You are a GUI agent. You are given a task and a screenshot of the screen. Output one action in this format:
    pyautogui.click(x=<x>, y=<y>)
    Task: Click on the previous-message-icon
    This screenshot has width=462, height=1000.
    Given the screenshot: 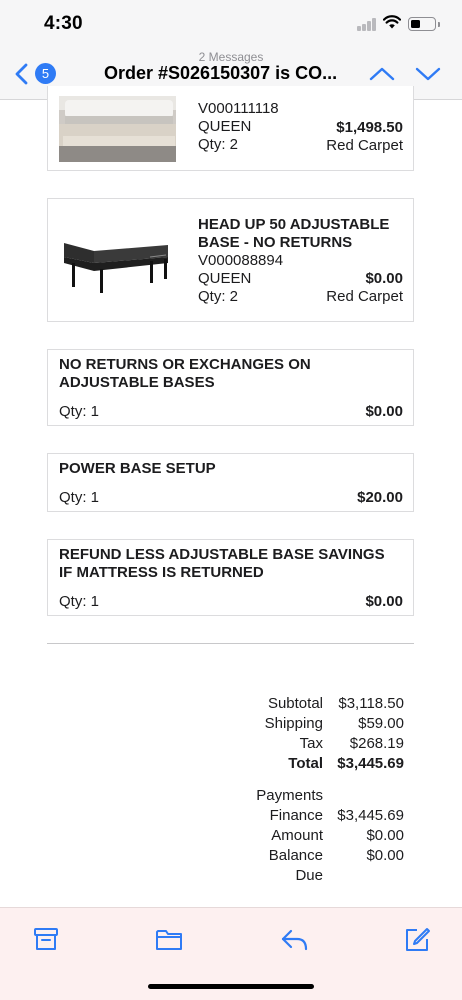 What is the action you would take?
    pyautogui.click(x=382, y=74)
    